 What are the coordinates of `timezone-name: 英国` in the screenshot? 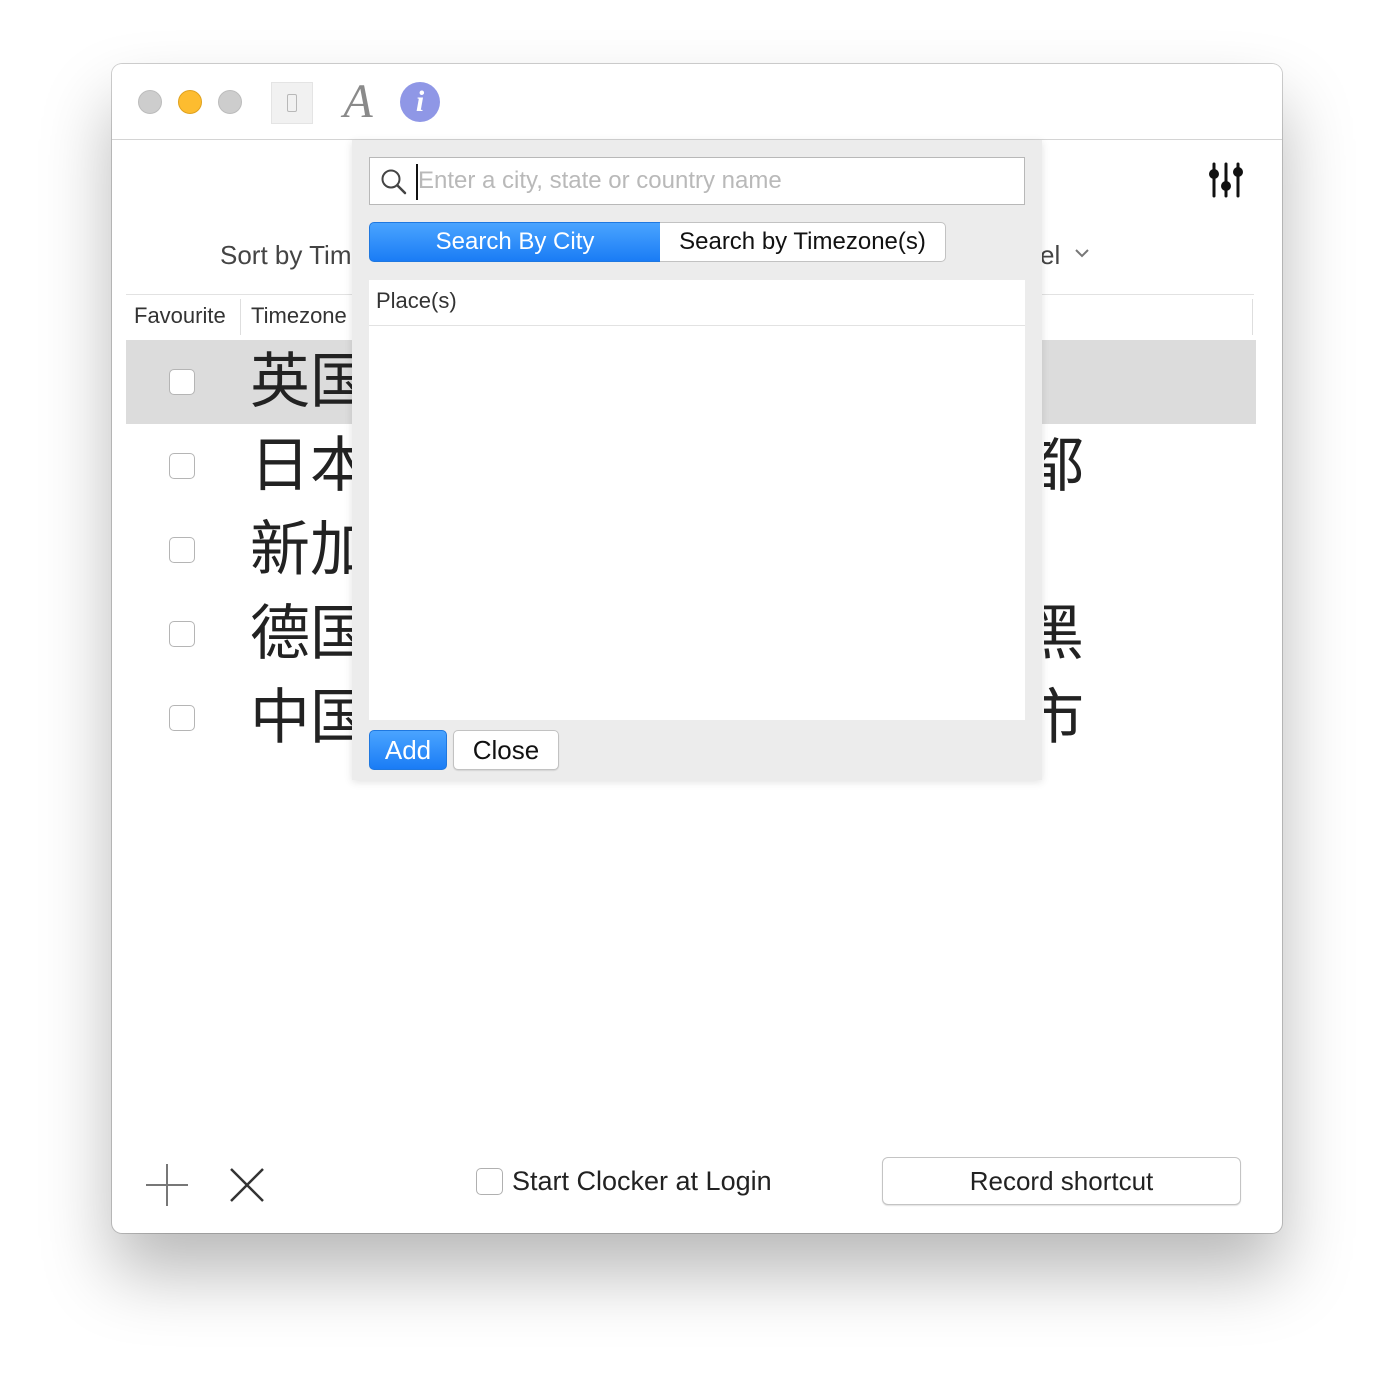 It's located at (305, 382).